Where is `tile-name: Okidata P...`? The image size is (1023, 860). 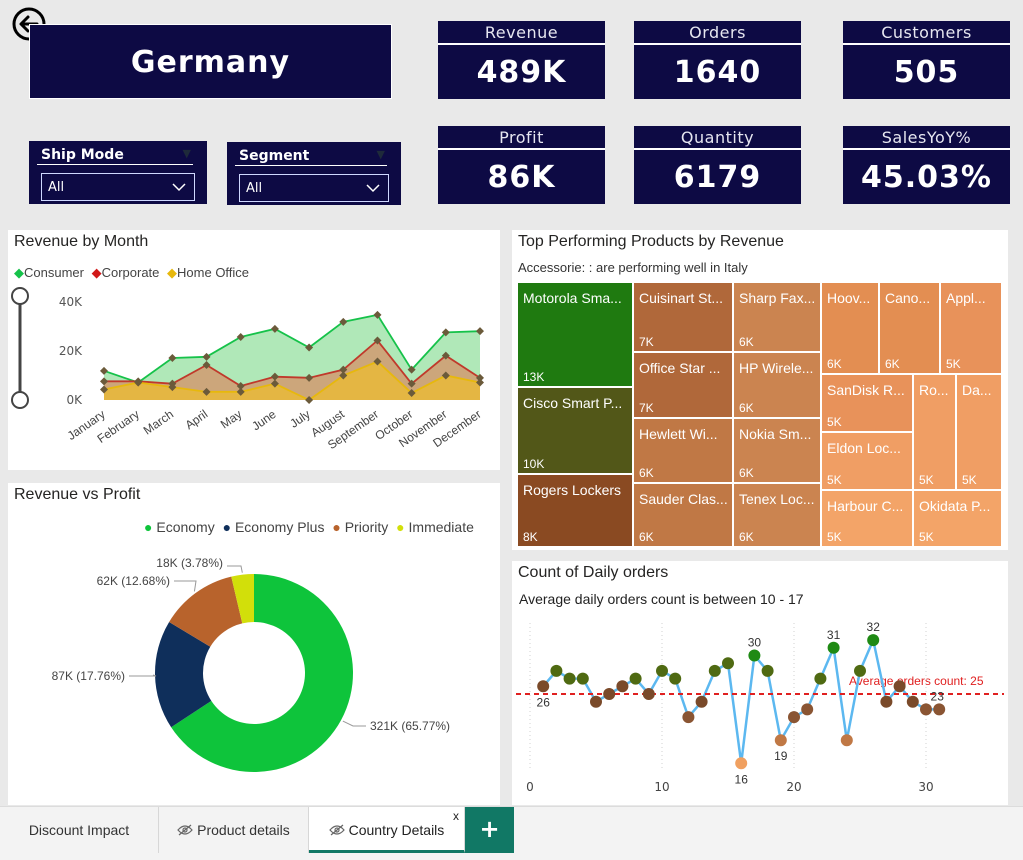 tile-name: Okidata P... is located at coordinates (955, 506).